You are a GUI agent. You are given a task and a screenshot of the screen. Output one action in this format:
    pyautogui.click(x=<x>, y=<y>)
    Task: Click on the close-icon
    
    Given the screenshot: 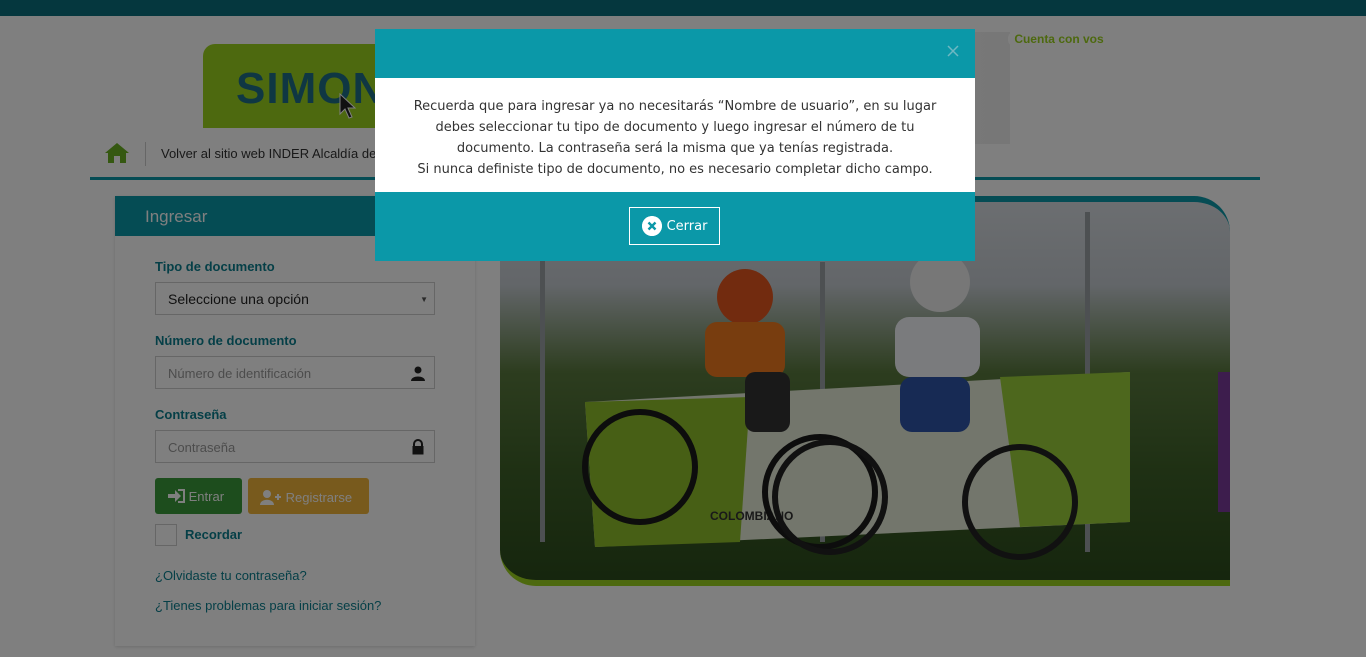 What is the action you would take?
    pyautogui.click(x=953, y=51)
    